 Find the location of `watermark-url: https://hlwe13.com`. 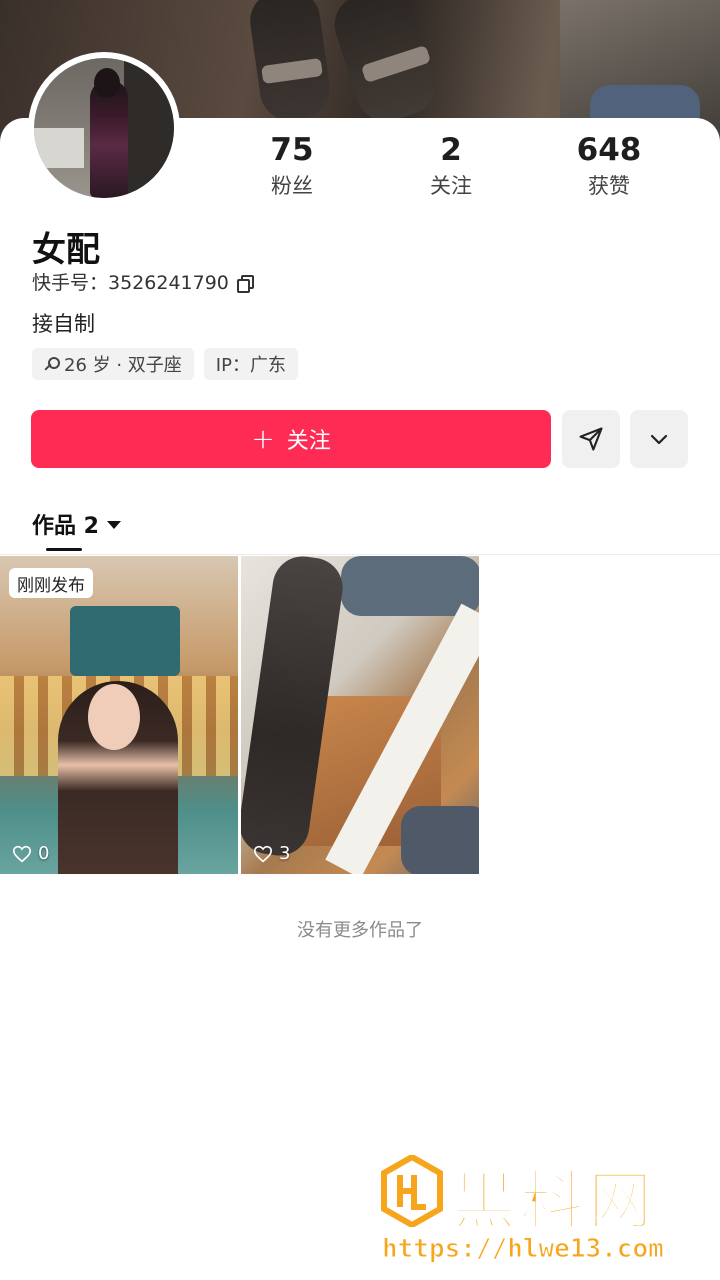

watermark-url: https://hlwe13.com is located at coordinates (523, 1249).